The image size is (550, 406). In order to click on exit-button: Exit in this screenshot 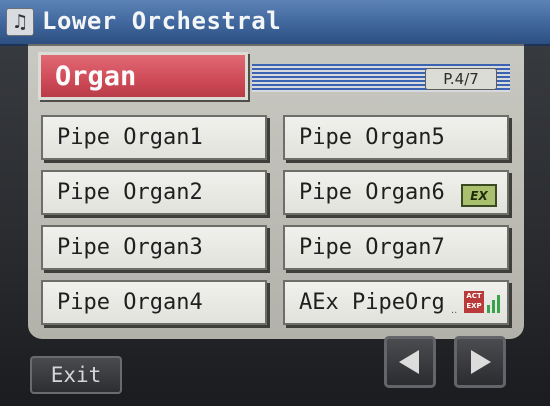, I will do `click(76, 375)`.